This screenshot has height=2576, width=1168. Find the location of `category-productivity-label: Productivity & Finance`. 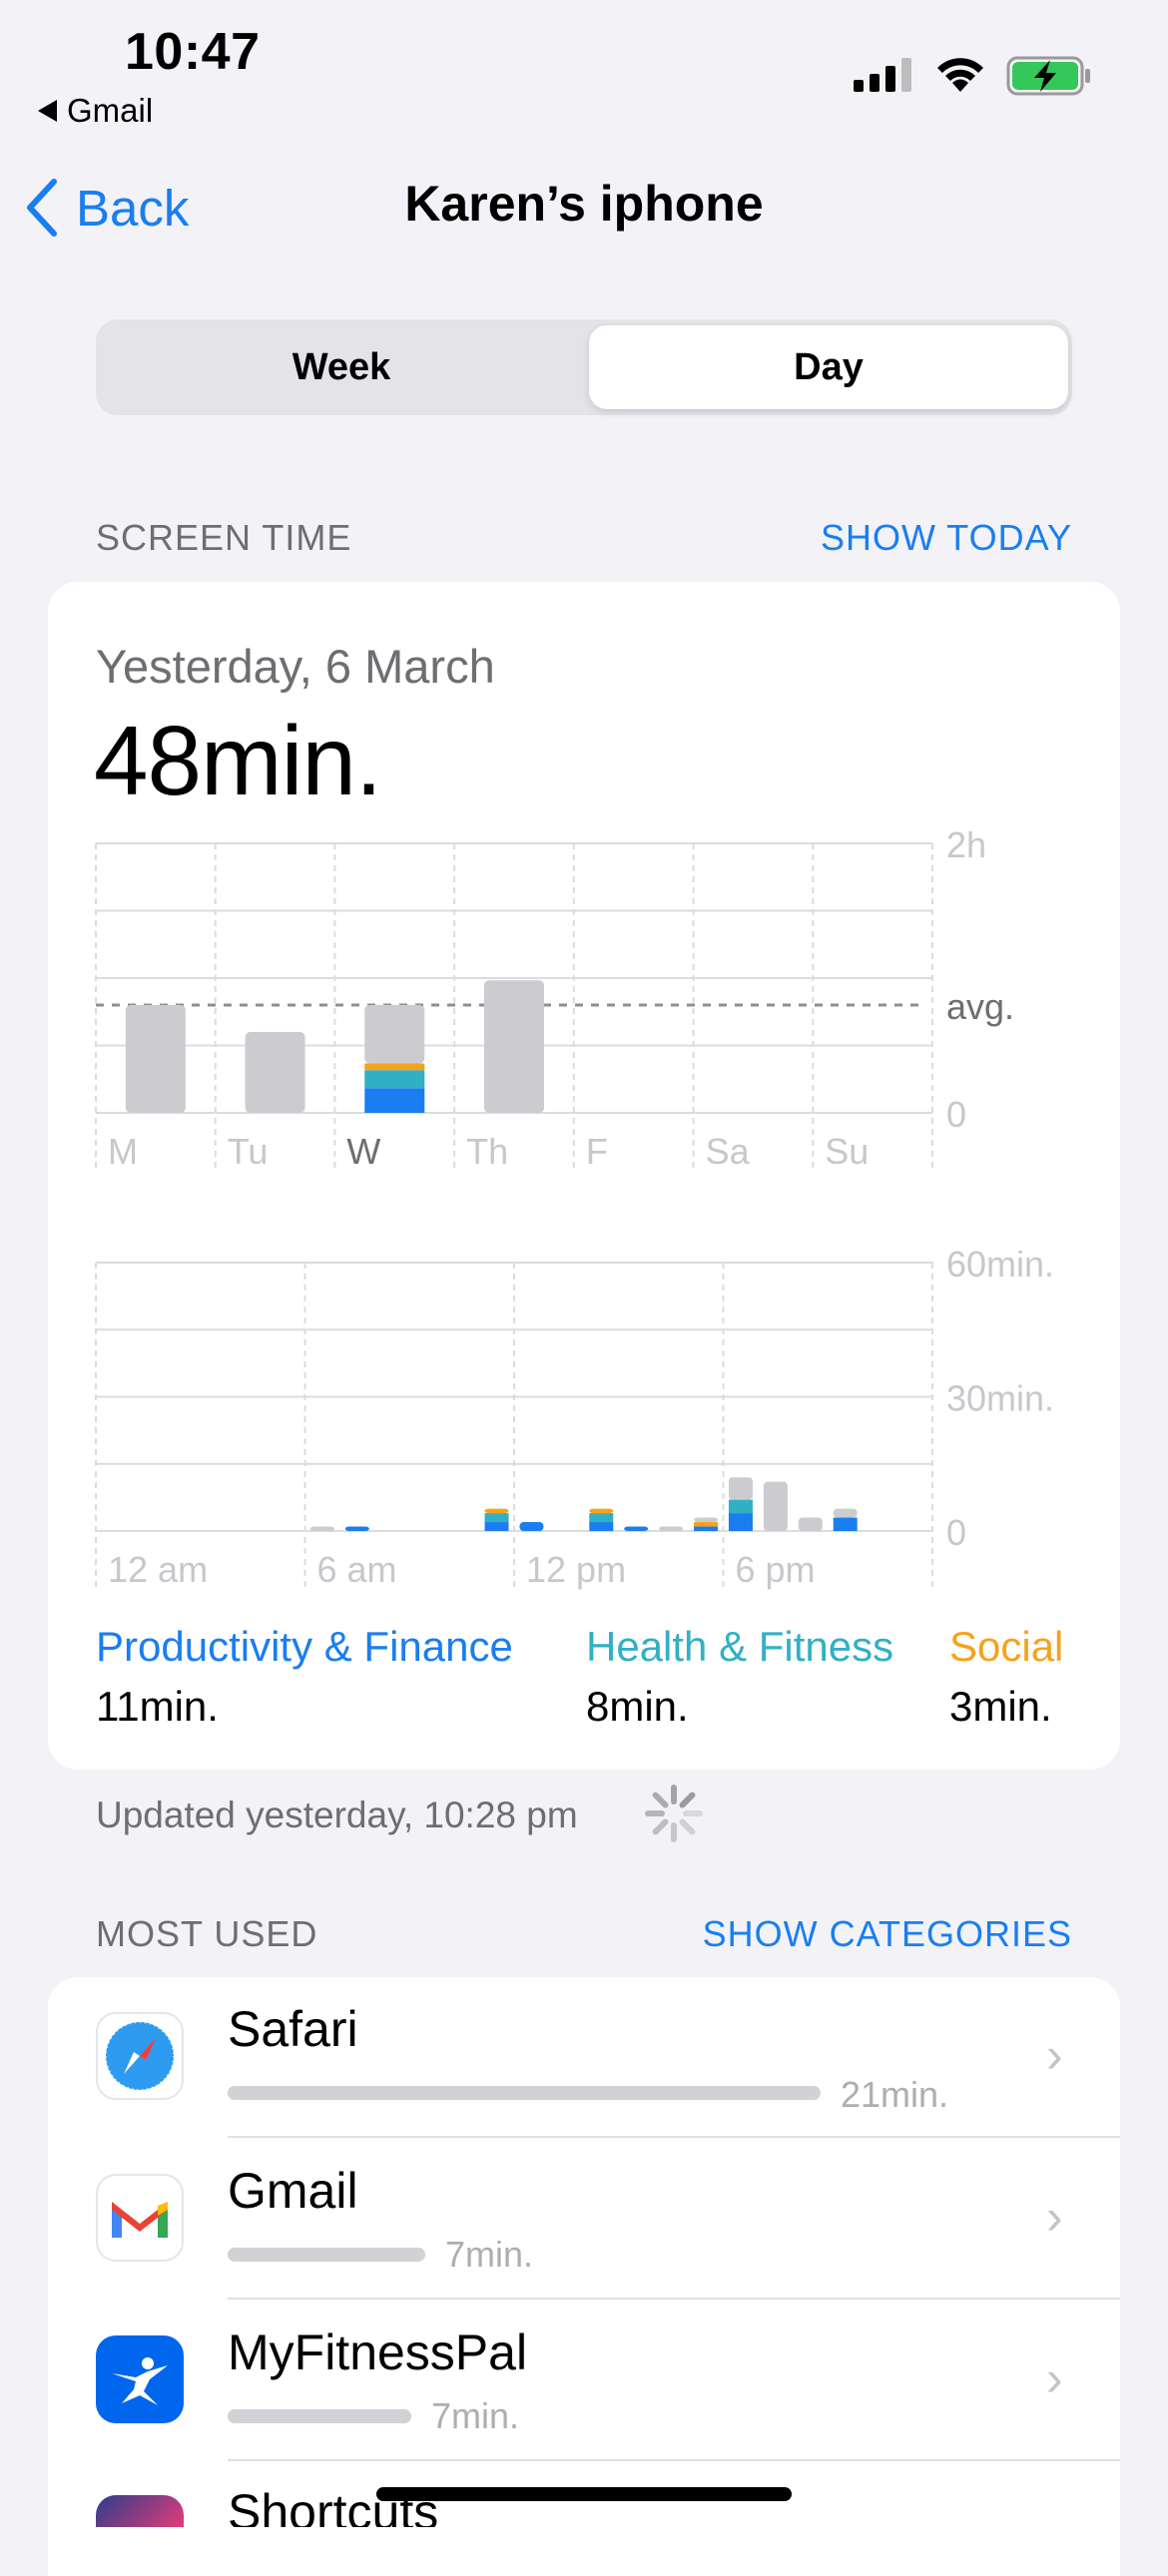

category-productivity-label: Productivity & Finance is located at coordinates (304, 1647).